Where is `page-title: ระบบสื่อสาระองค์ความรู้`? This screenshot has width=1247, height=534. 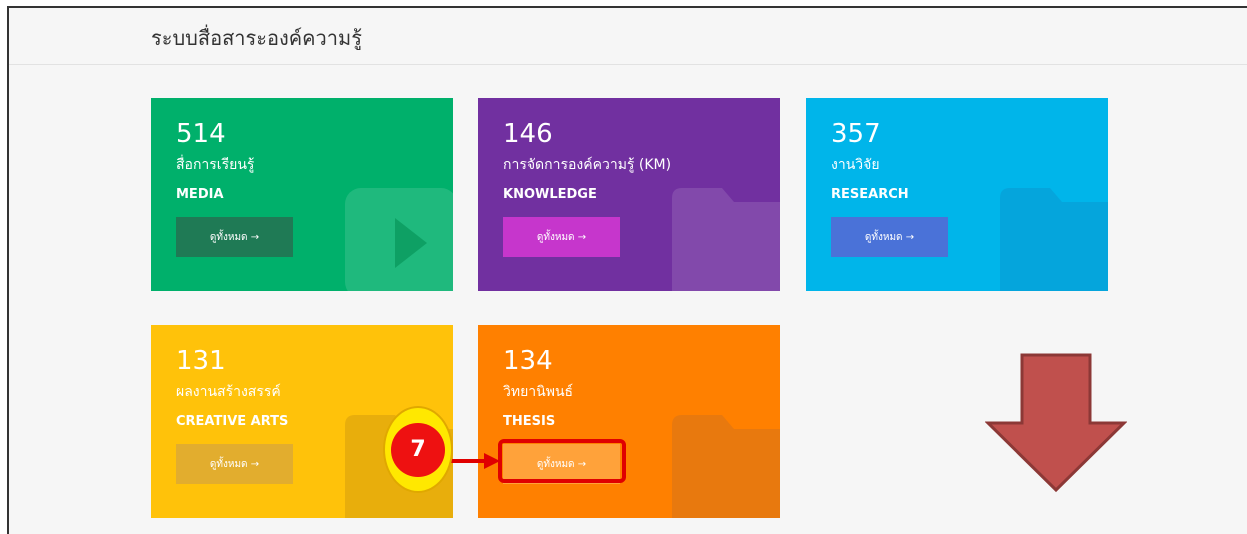
page-title: ระบบสื่อสาระองค์ความรู้ is located at coordinates (256, 38).